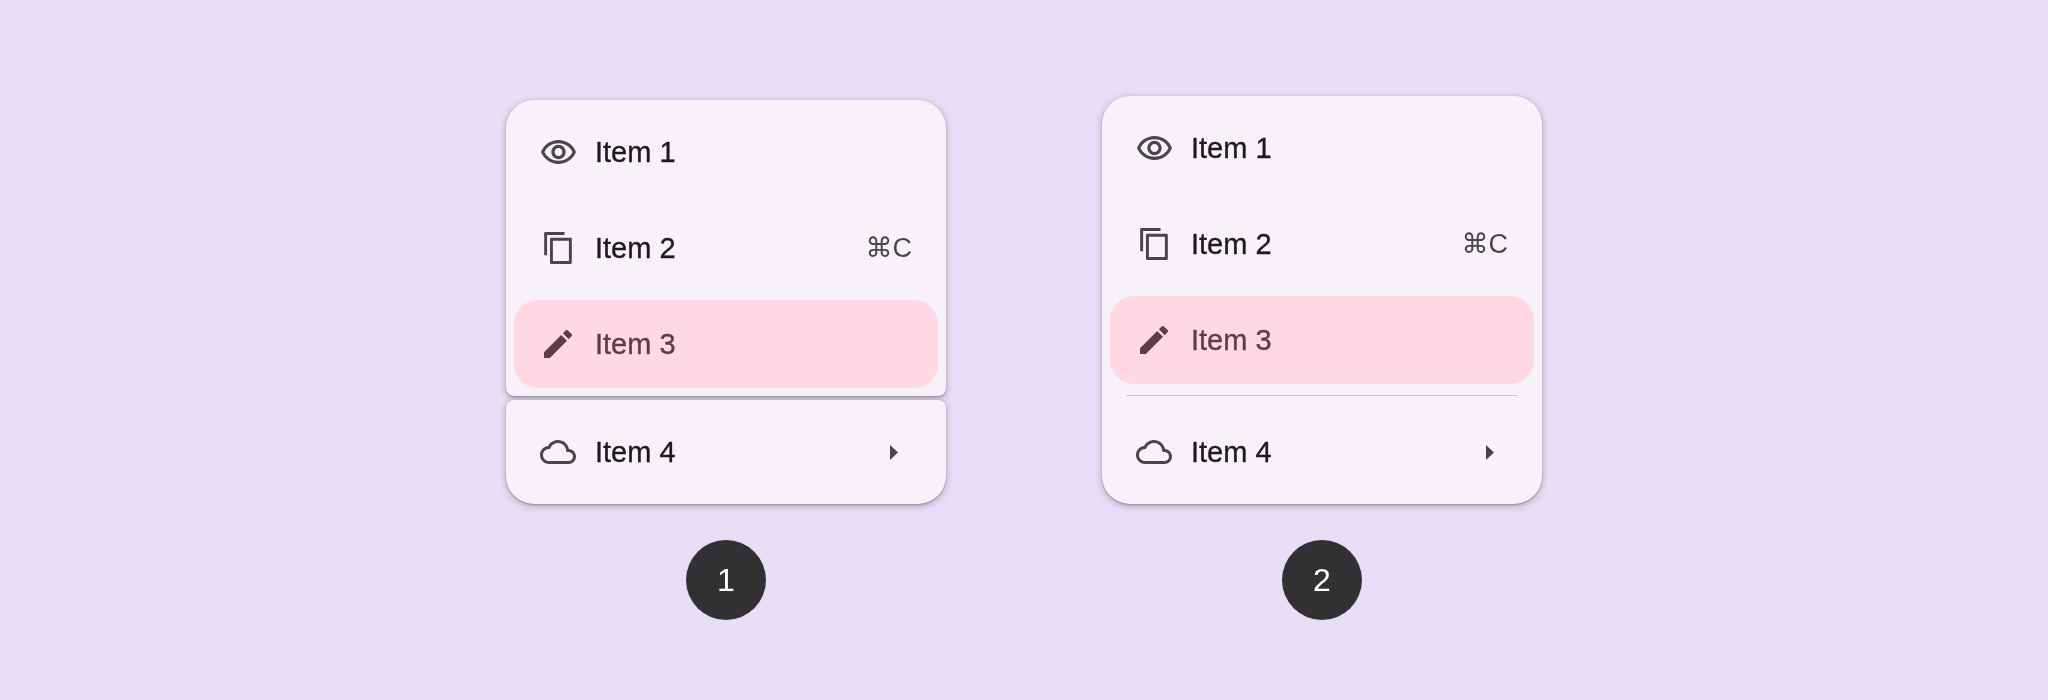 This screenshot has height=700, width=2048. I want to click on number-badge: 1, so click(726, 580).